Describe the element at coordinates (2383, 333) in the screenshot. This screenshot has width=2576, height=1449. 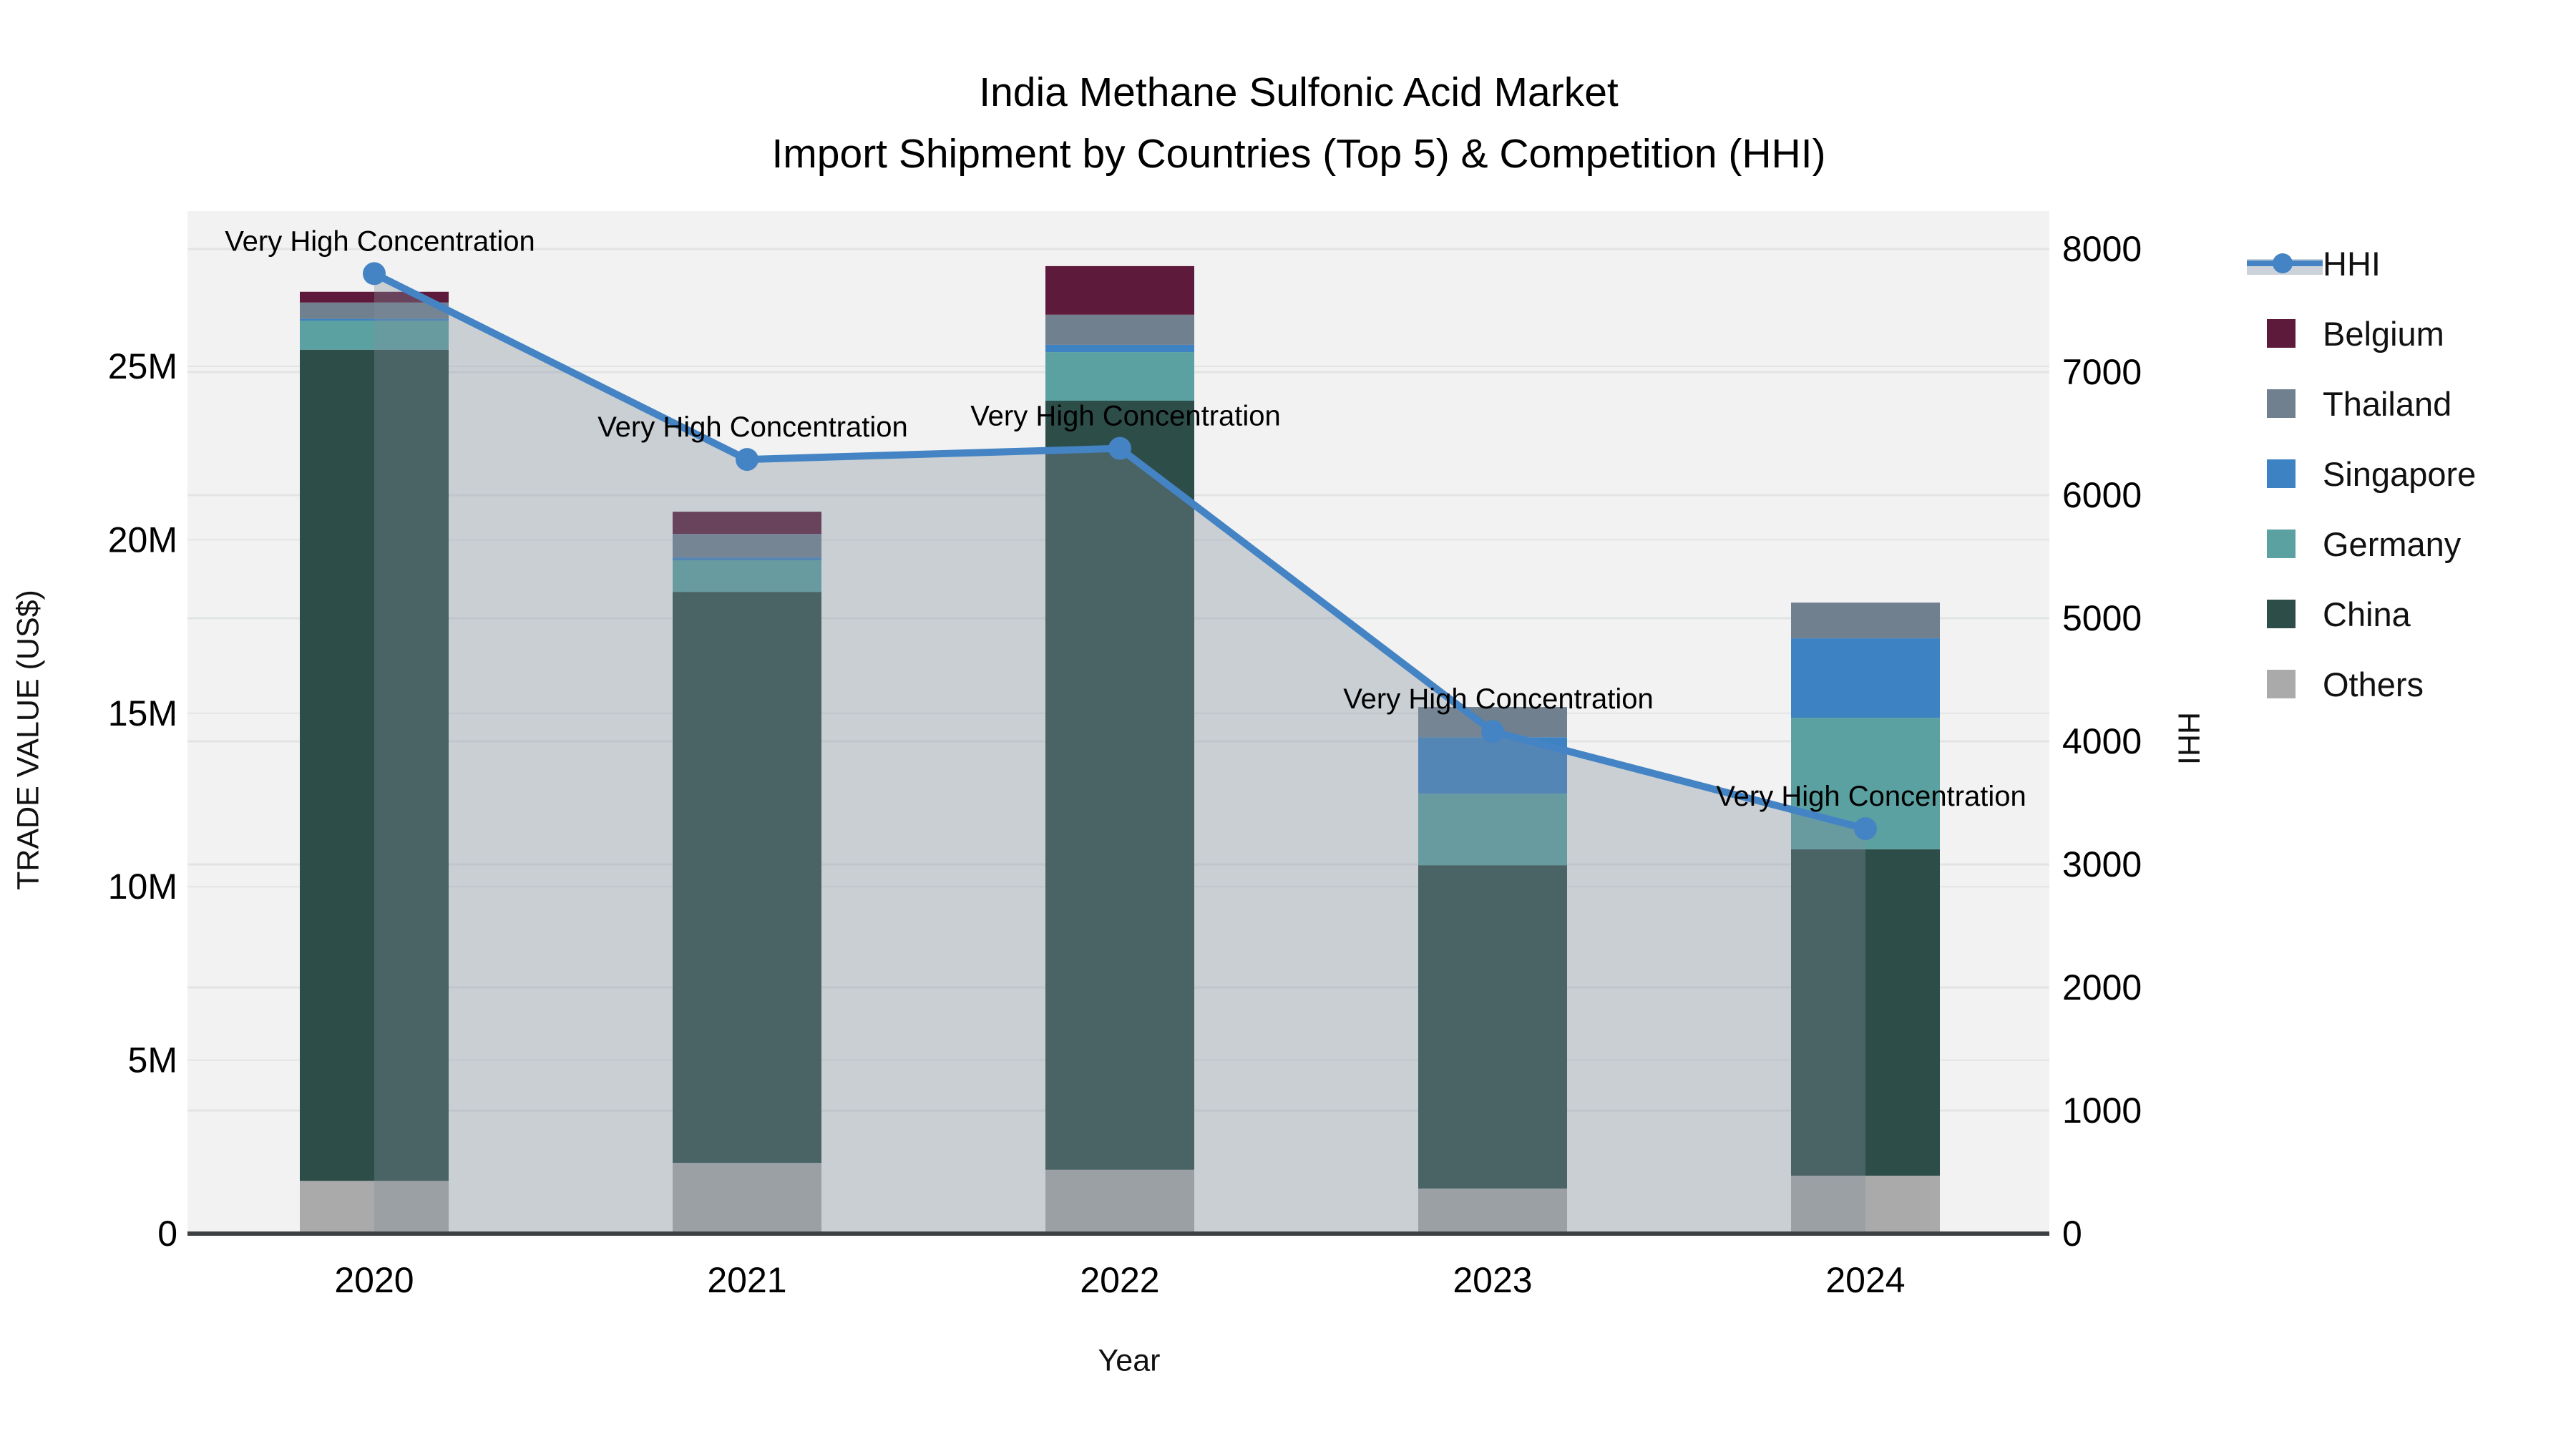
I see `legend-label: Belgium` at that location.